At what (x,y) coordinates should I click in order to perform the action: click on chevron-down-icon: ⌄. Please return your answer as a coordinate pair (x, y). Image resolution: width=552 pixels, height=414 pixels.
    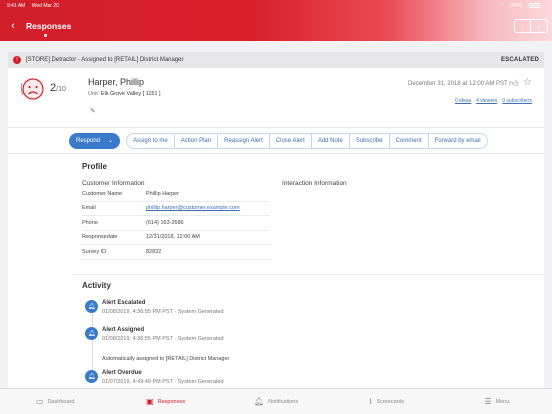
    Looking at the image, I should click on (111, 141).